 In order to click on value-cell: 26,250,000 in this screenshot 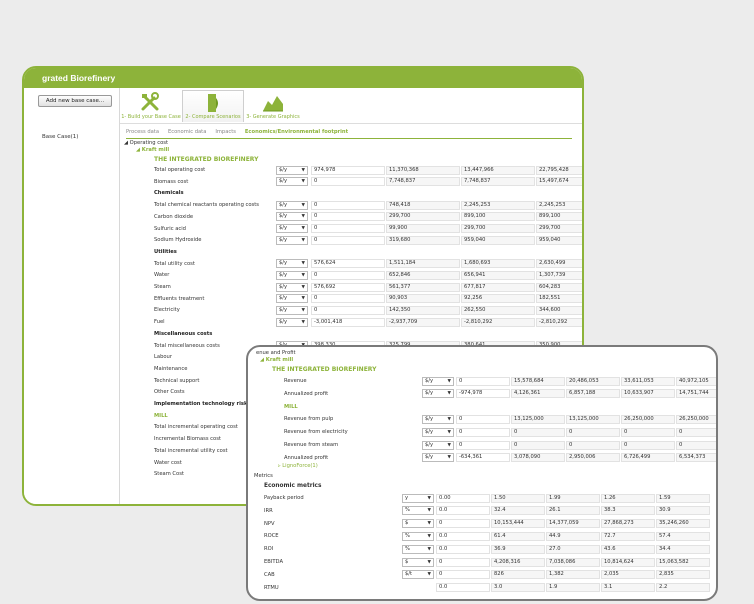, I will do `click(696, 419)`.